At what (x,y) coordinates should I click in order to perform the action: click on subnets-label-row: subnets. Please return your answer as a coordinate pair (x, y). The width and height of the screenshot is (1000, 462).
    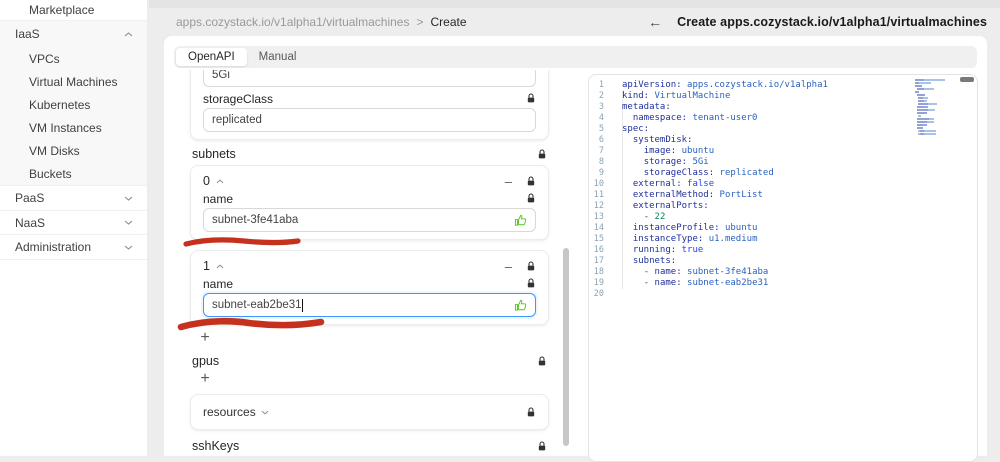
    Looking at the image, I should click on (369, 154).